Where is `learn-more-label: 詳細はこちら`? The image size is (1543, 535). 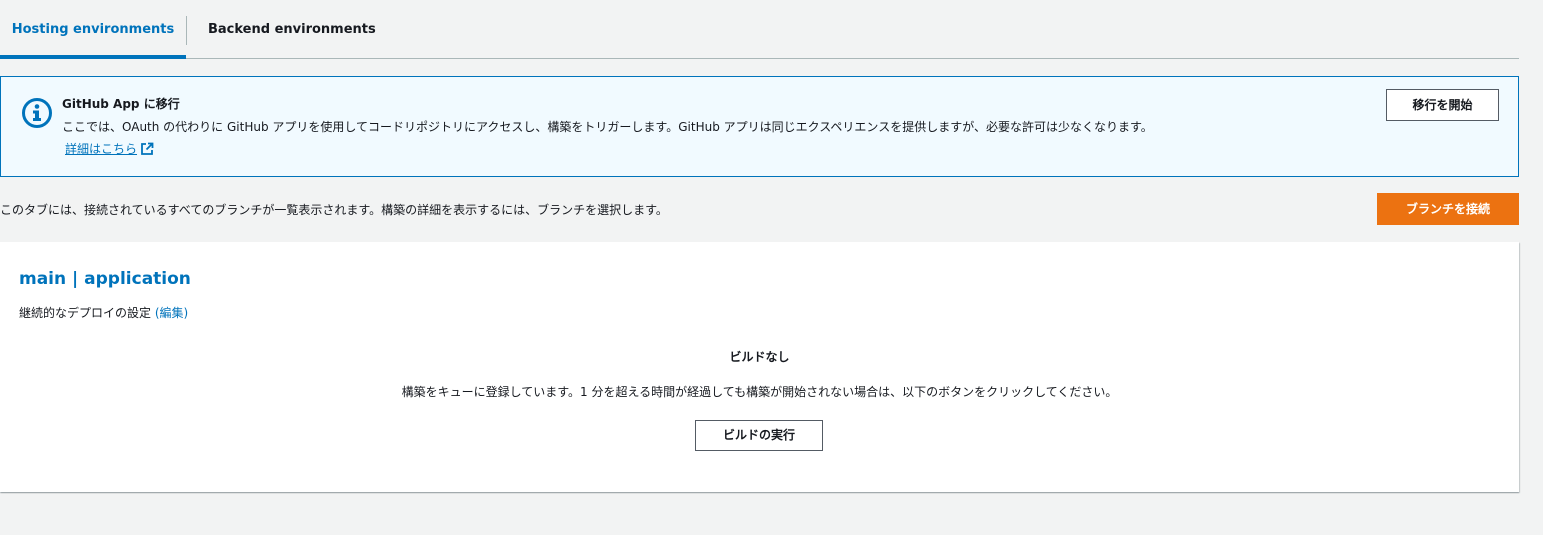 learn-more-label: 詳細はこちら is located at coordinates (101, 149).